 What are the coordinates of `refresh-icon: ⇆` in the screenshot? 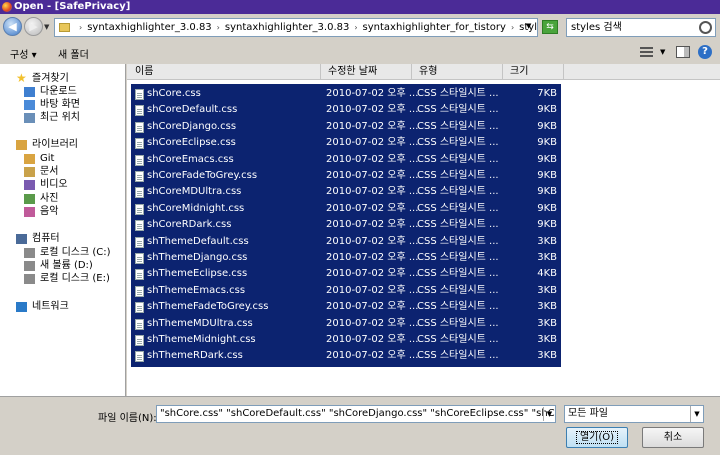 It's located at (550, 27).